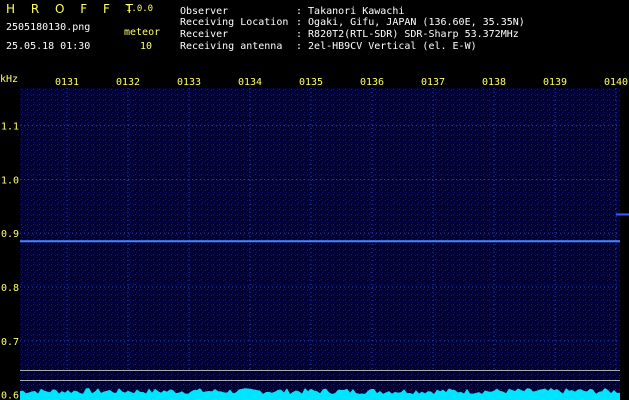 The image size is (629, 400). I want to click on x-tick-label: 0139, so click(555, 82).